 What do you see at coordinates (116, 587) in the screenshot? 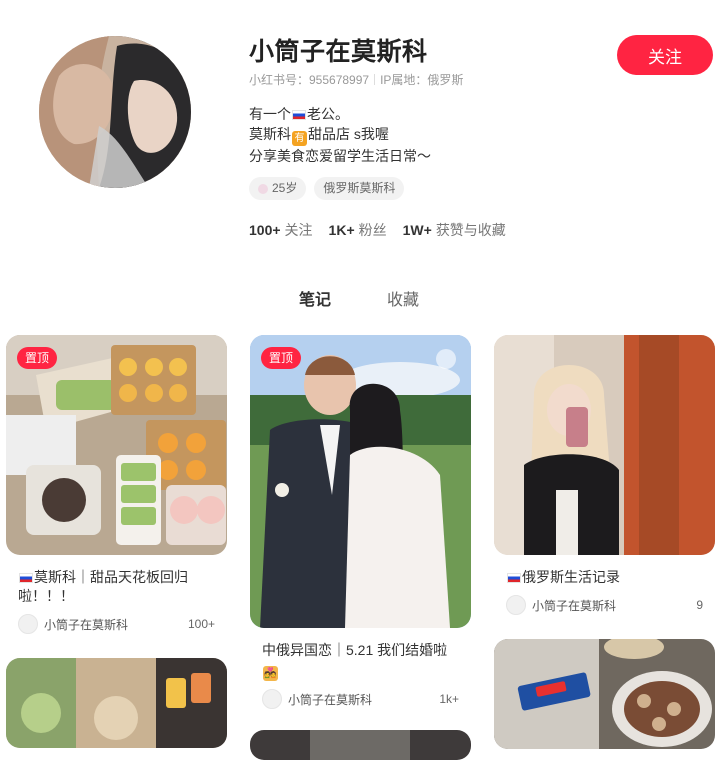
I see `note-title: 莫斯科｜甜品天花板回归啦！！！` at bounding box center [116, 587].